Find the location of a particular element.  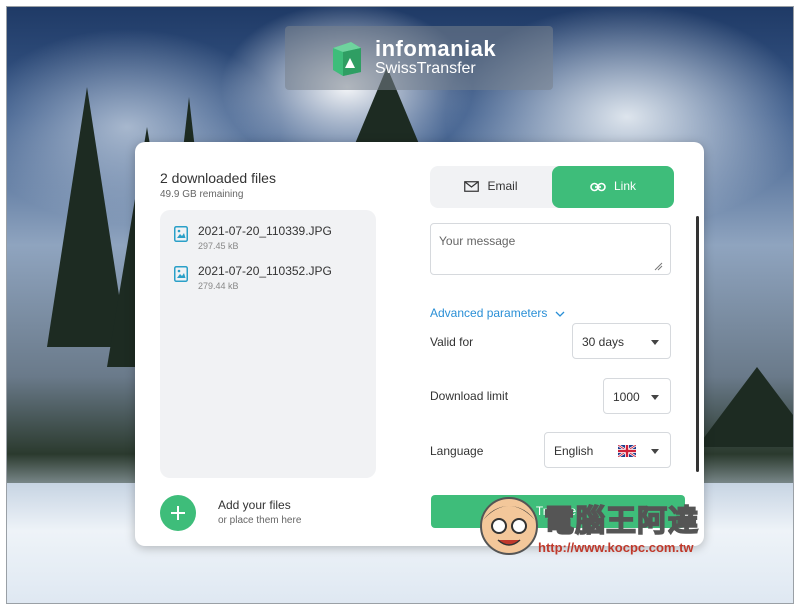

download-limit-value: 1000 is located at coordinates (626, 397).